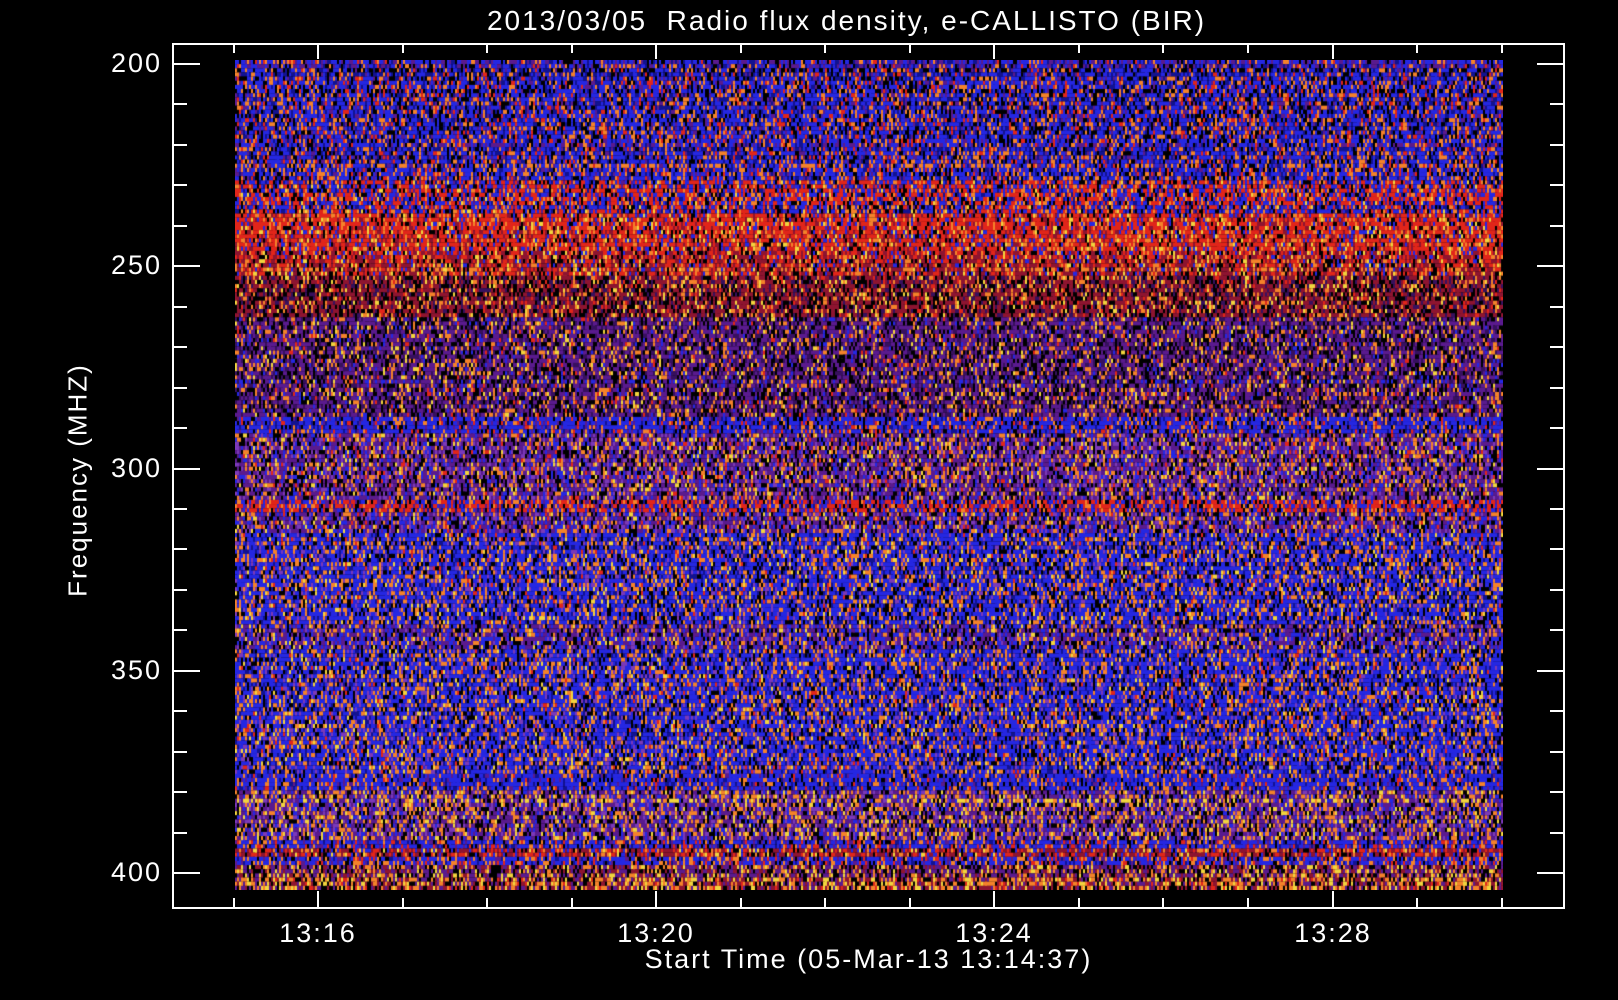  Describe the element at coordinates (136, 265) in the screenshot. I see `y-tick-label: 250` at that location.